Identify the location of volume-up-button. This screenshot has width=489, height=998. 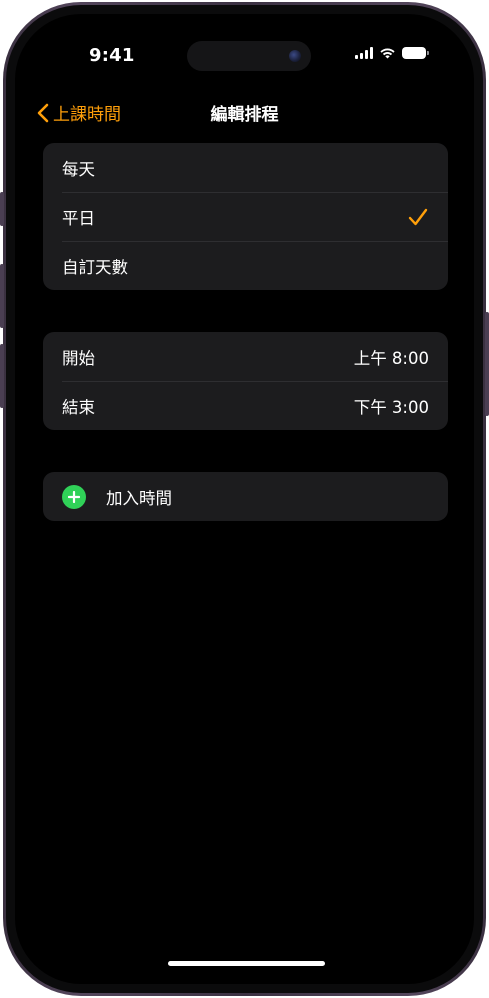
(2, 296).